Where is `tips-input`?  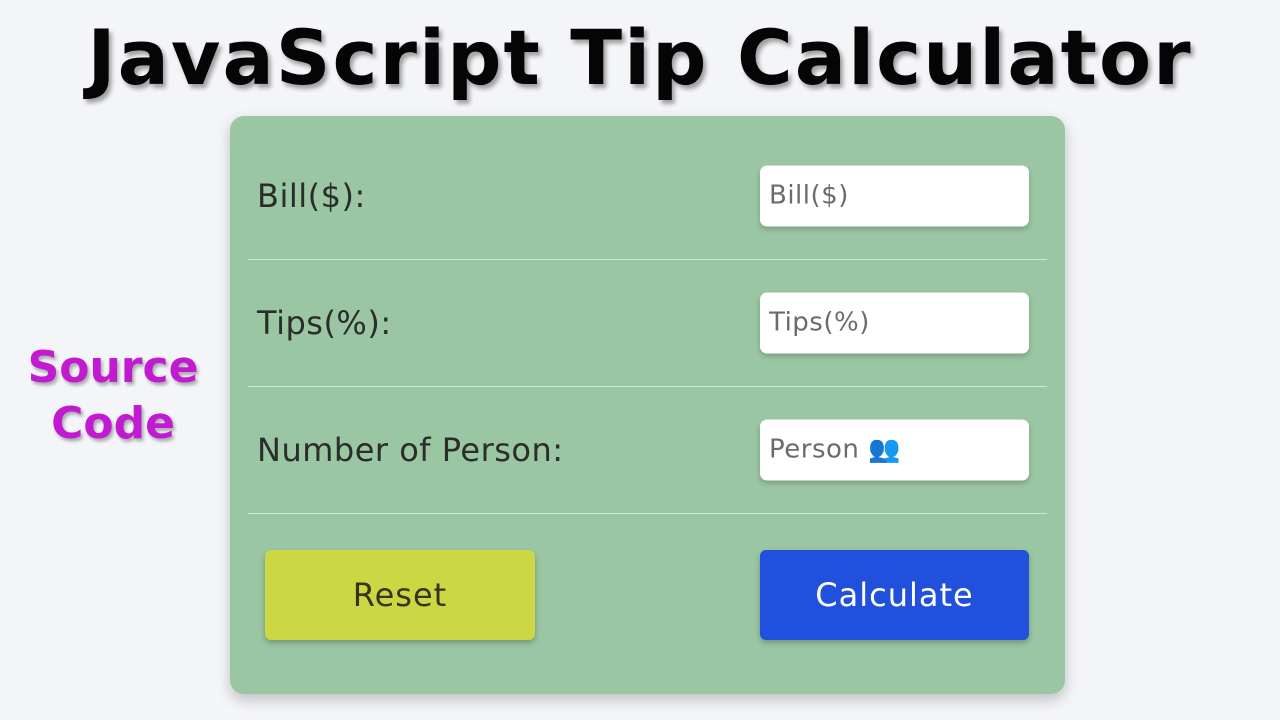 tips-input is located at coordinates (899, 322).